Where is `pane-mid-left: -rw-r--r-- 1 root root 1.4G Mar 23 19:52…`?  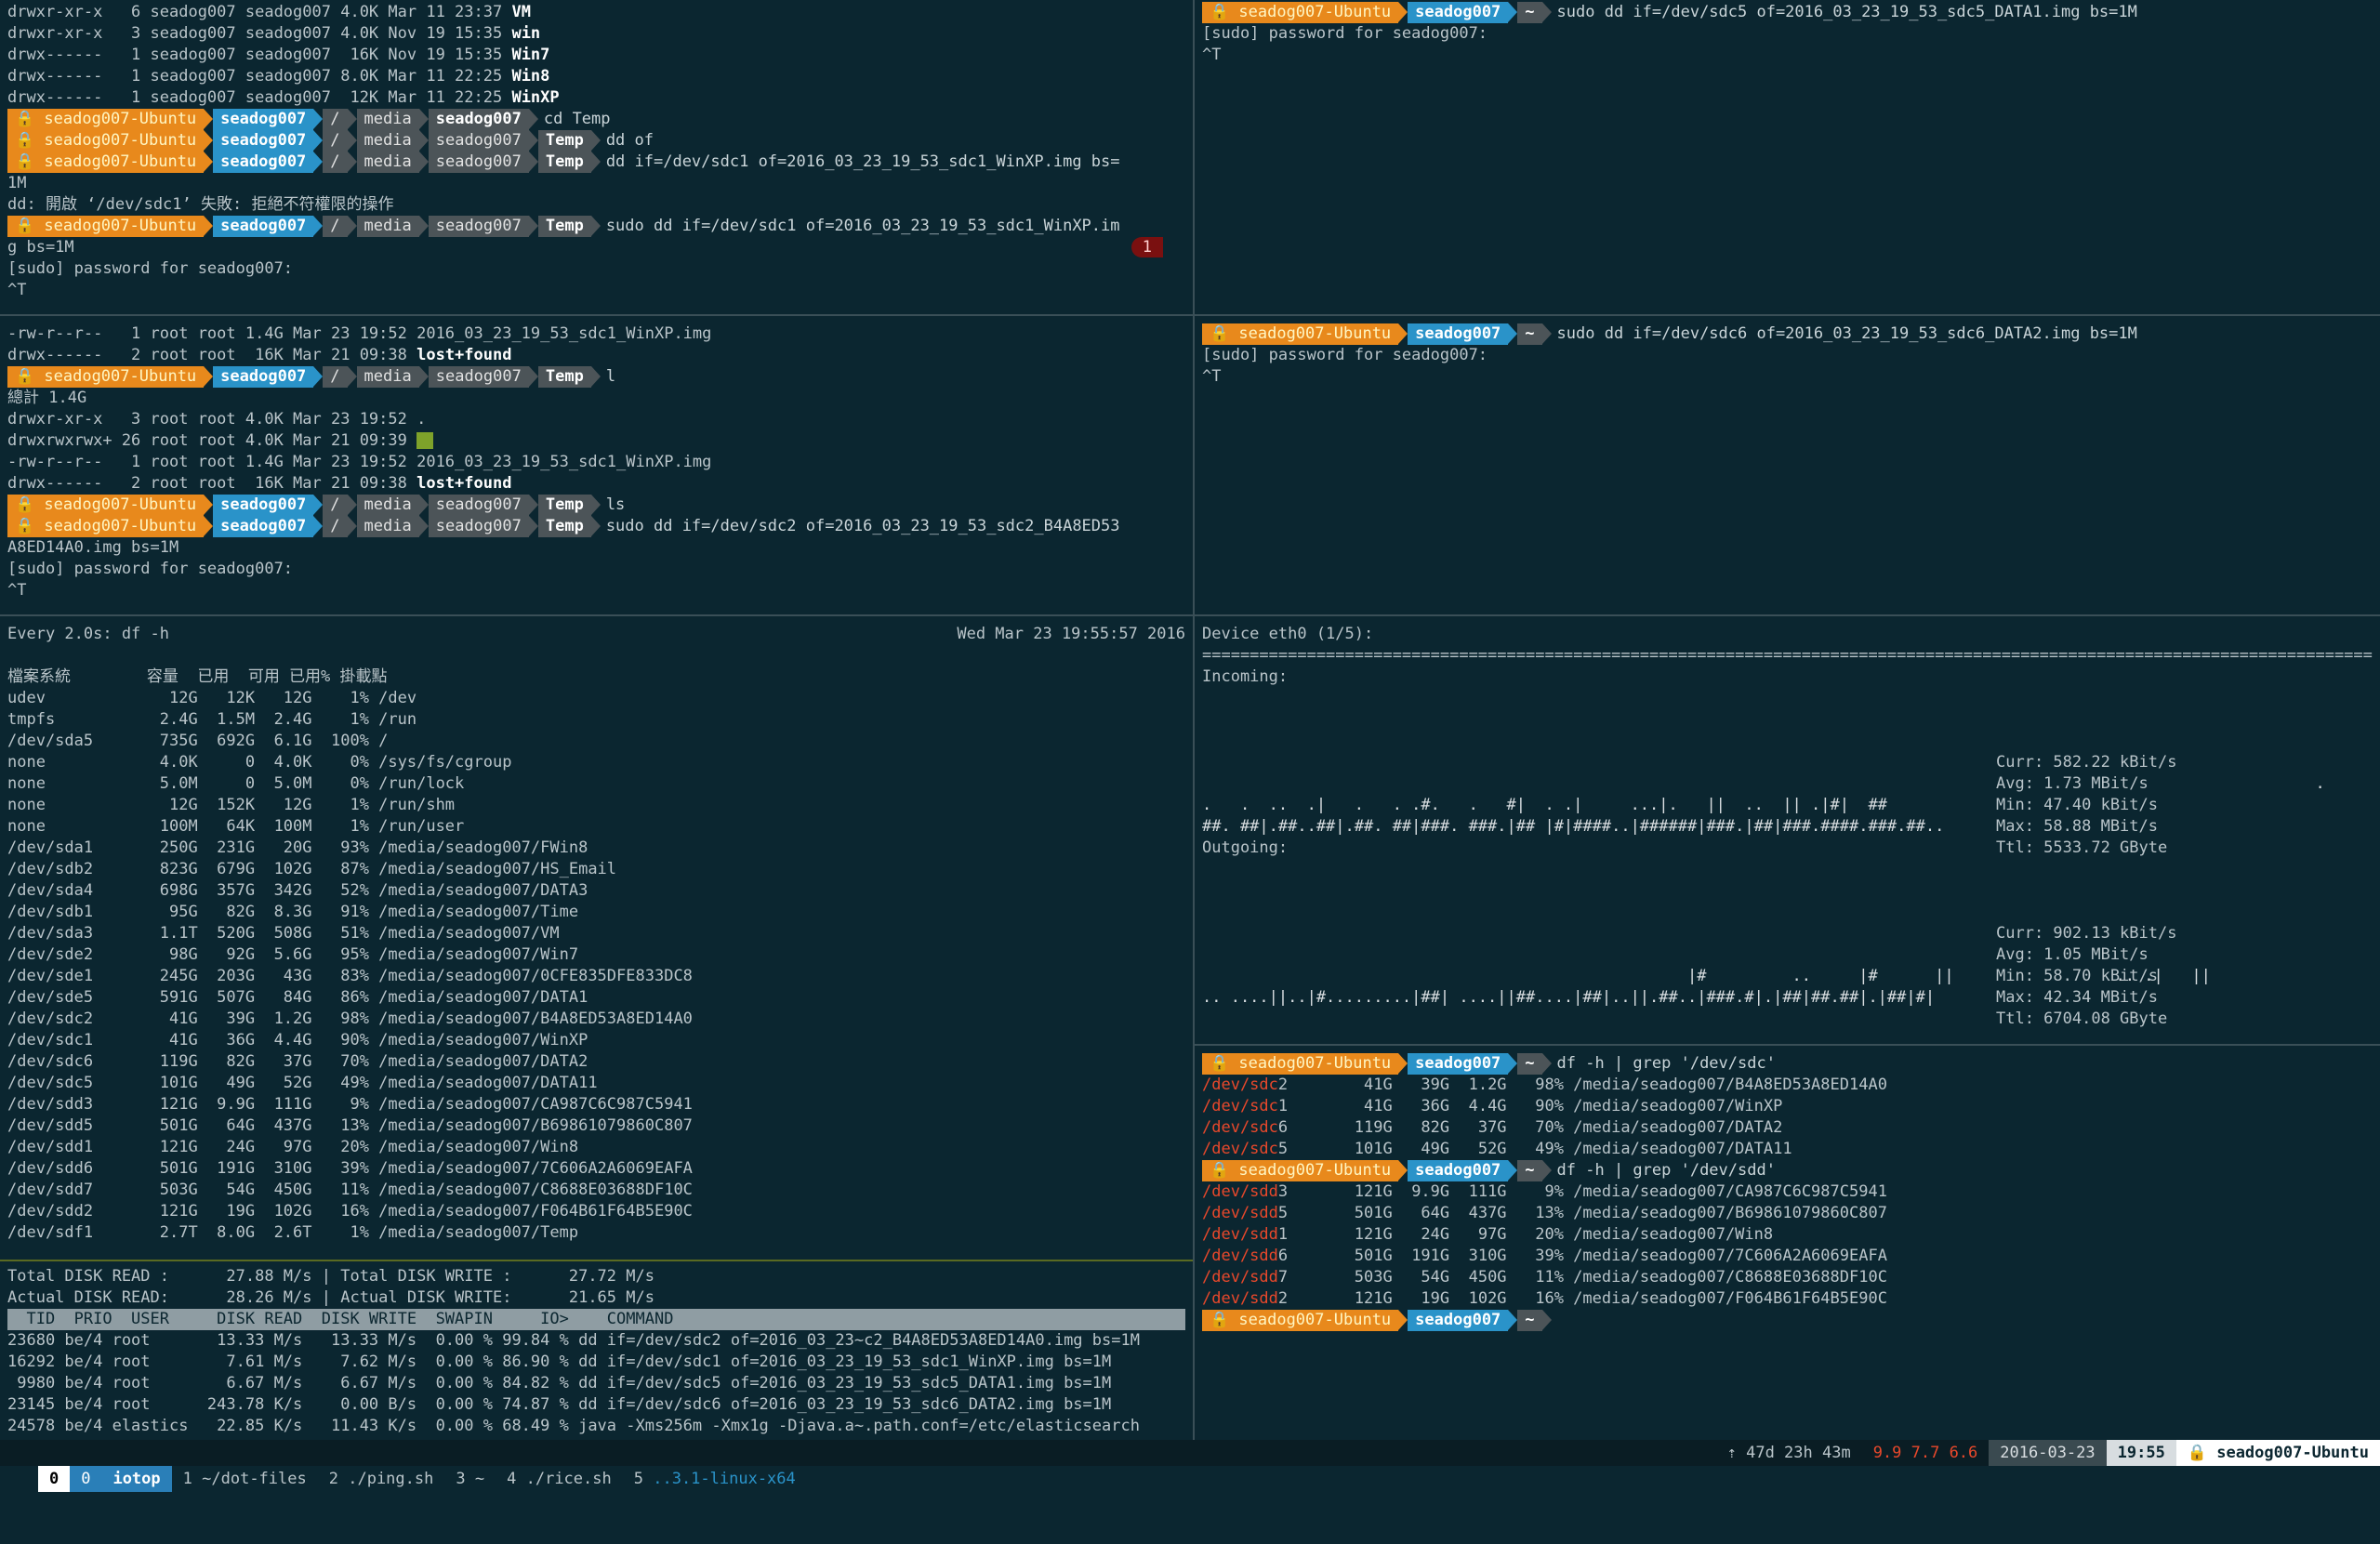 pane-mid-left: -rw-r--r-- 1 root root 1.4G Mar 23 19:52… is located at coordinates (596, 468).